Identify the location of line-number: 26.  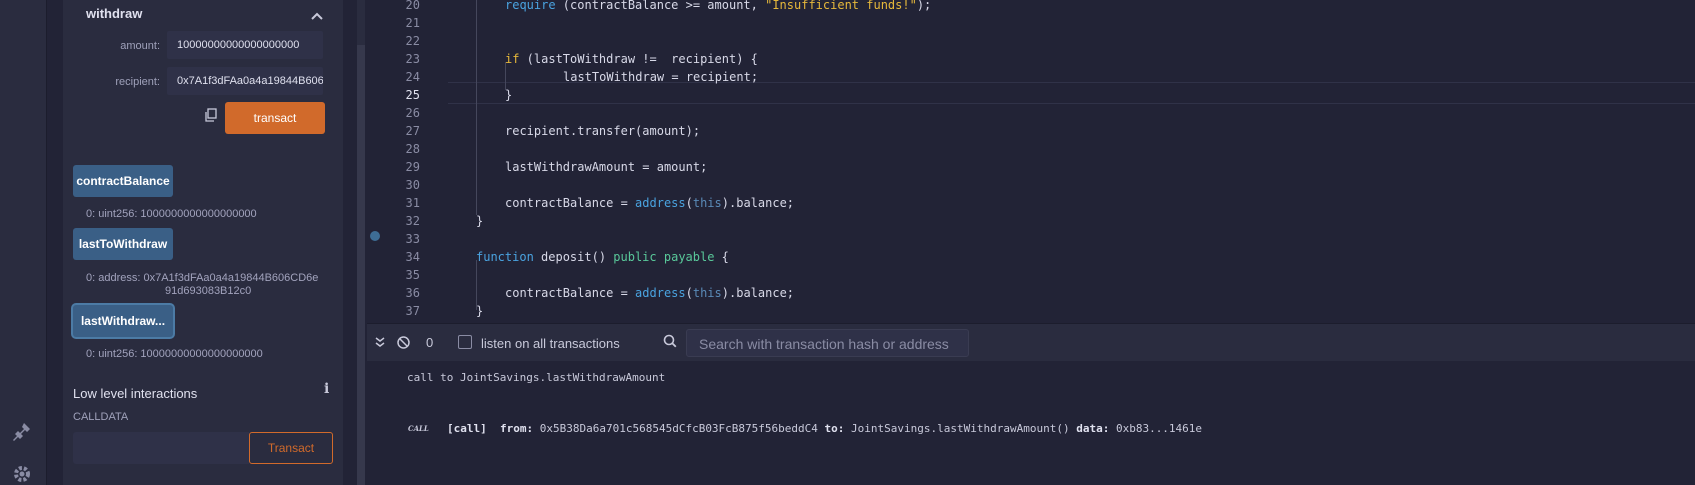
(412, 113).